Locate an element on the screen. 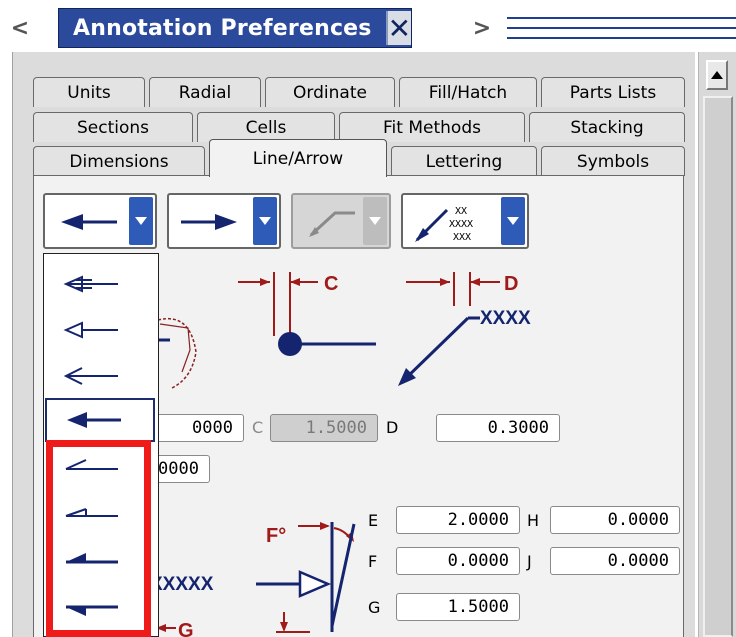 The width and height of the screenshot is (736, 637). label-xxxx: XXXX is located at coordinates (505, 318).